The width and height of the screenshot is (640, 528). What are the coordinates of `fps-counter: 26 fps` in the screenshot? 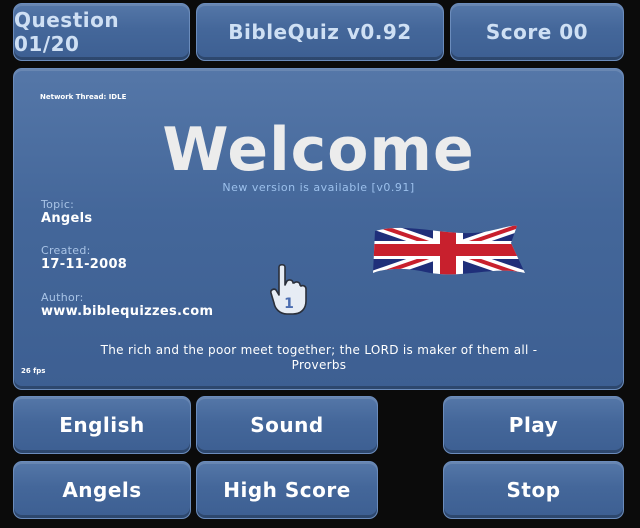 It's located at (33, 371).